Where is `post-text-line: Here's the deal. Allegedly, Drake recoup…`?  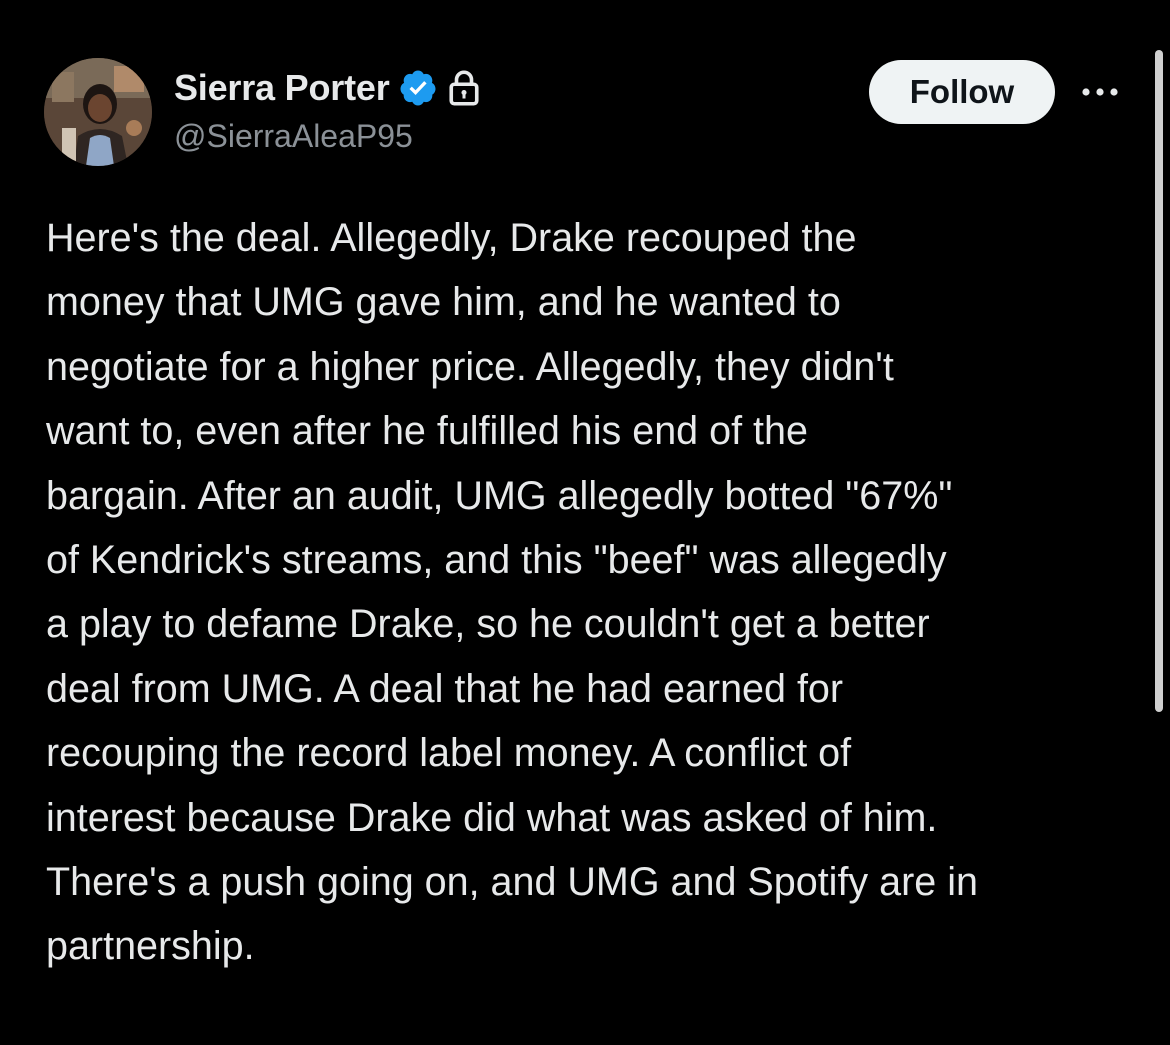 post-text-line: Here's the deal. Allegedly, Drake recoup… is located at coordinates (451, 238).